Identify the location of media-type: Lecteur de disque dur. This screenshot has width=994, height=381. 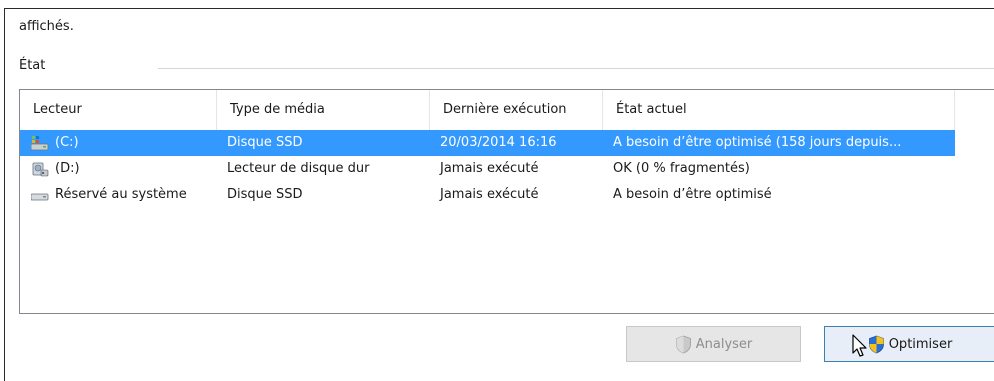
(298, 168).